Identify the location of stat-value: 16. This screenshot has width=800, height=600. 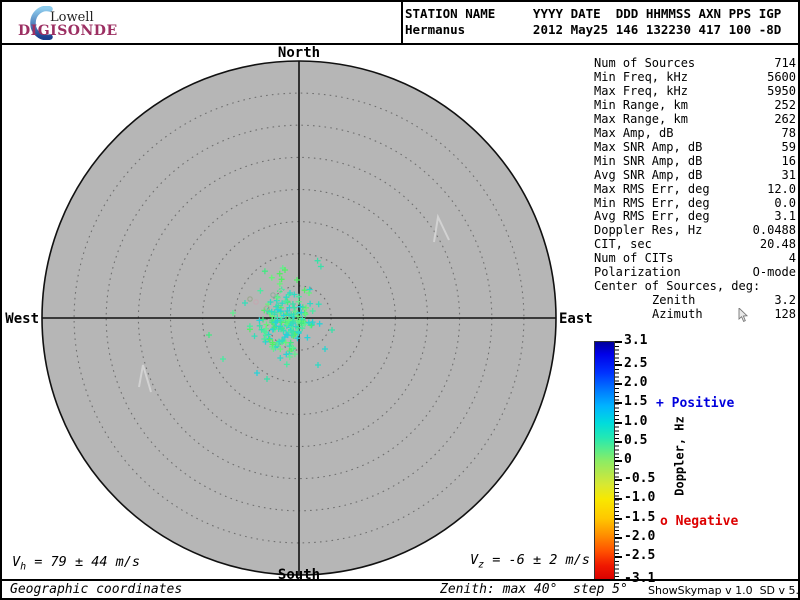
(788, 160).